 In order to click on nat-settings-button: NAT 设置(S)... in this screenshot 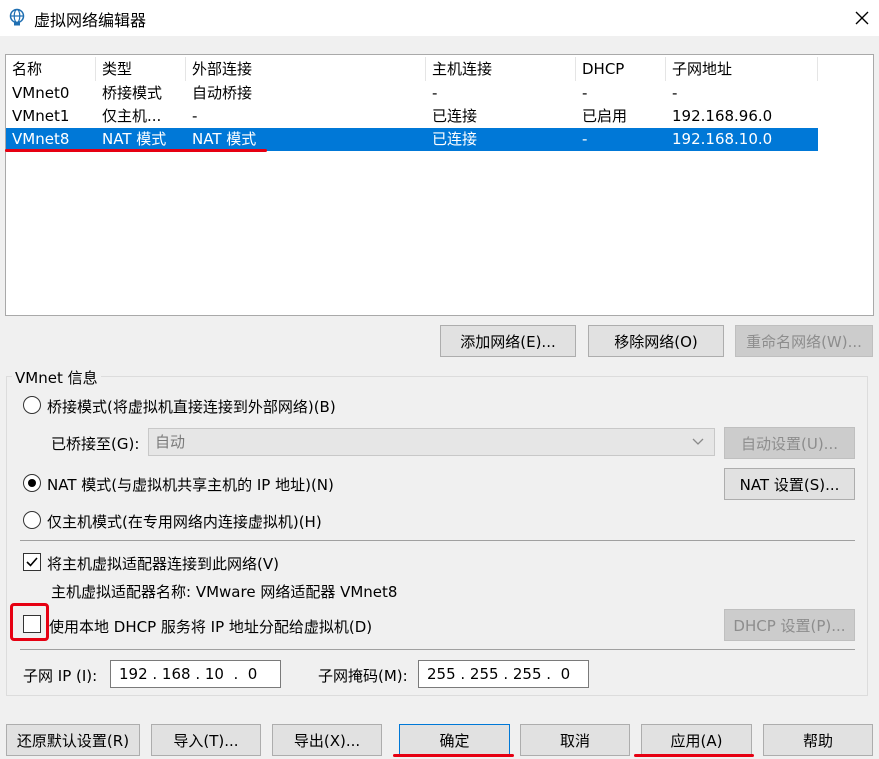, I will do `click(789, 484)`.